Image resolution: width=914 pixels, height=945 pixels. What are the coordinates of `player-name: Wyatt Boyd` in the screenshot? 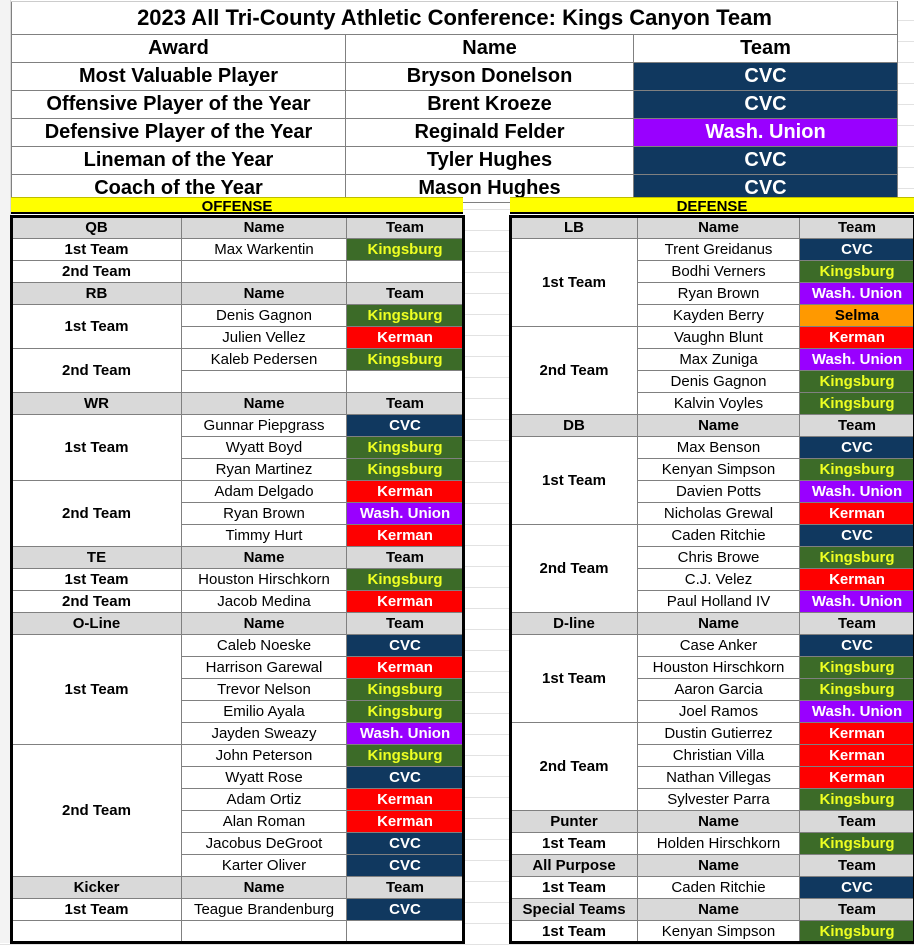 It's located at (264, 448).